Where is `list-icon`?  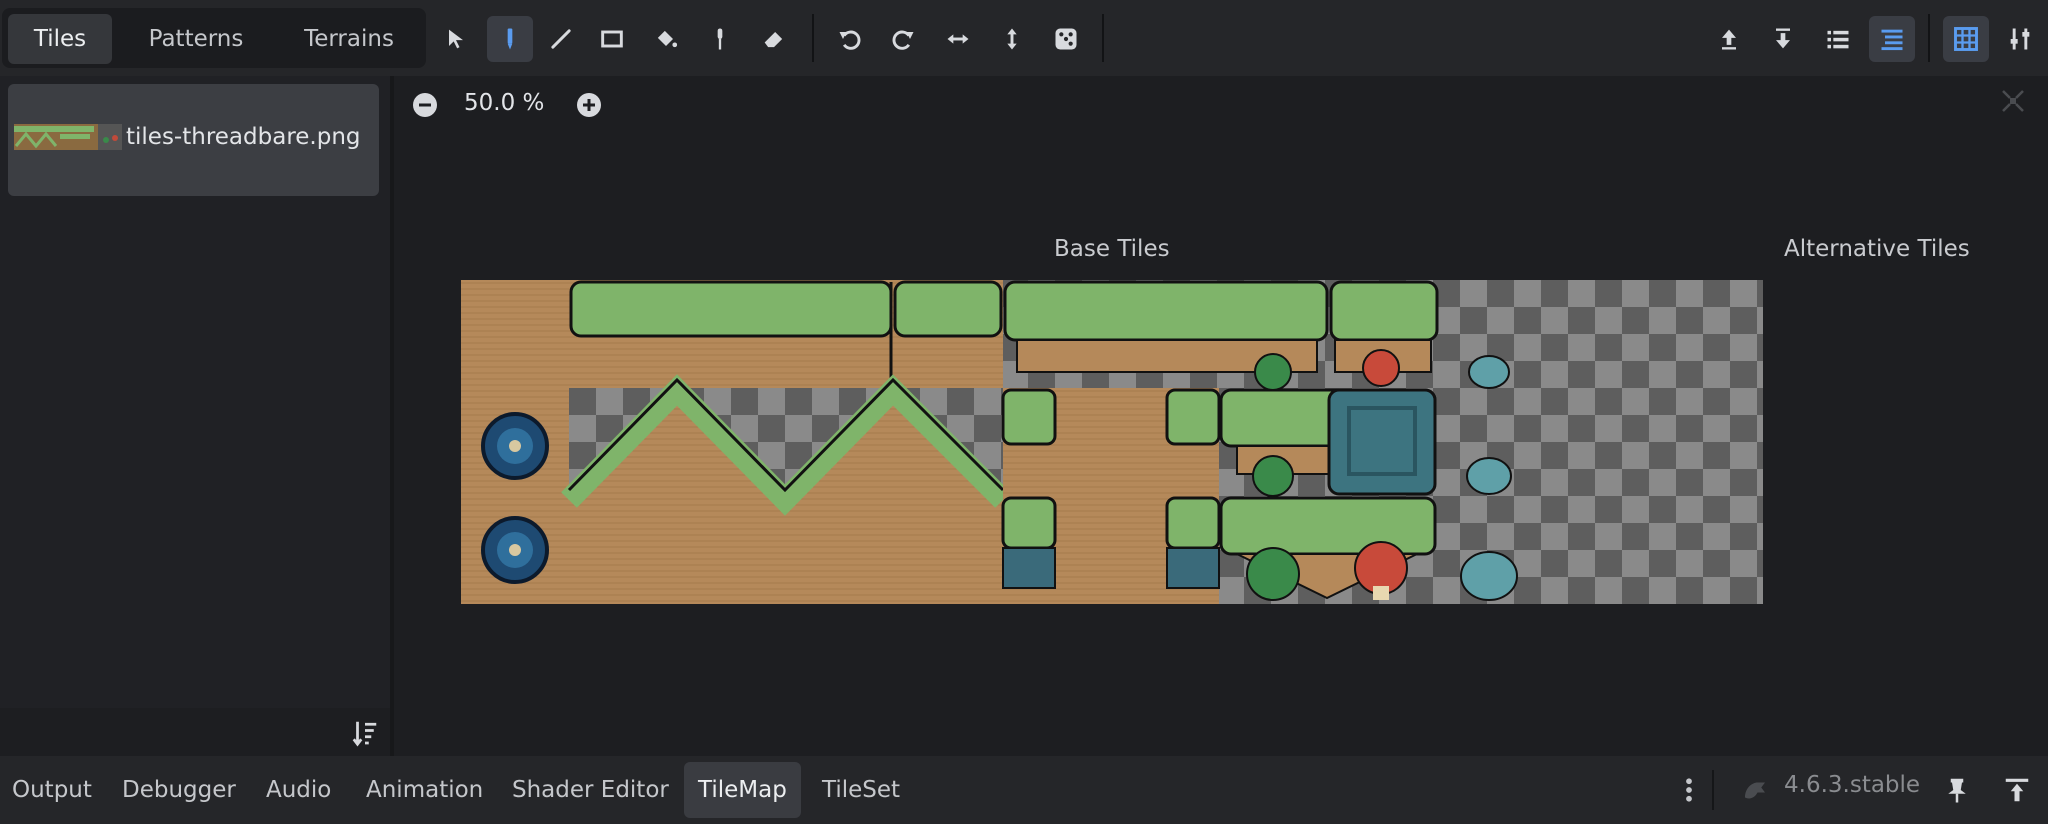 list-icon is located at coordinates (1838, 39).